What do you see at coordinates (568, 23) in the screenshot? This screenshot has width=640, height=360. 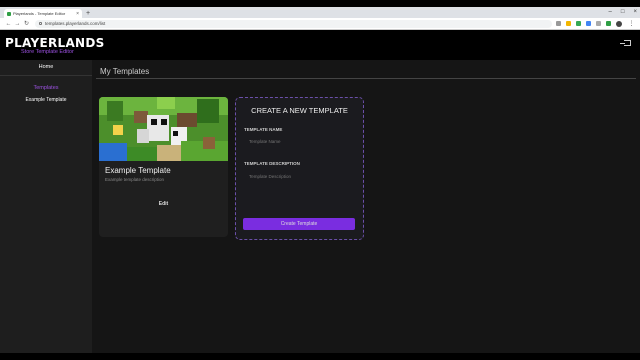 I see `bookmark-star-icon` at bounding box center [568, 23].